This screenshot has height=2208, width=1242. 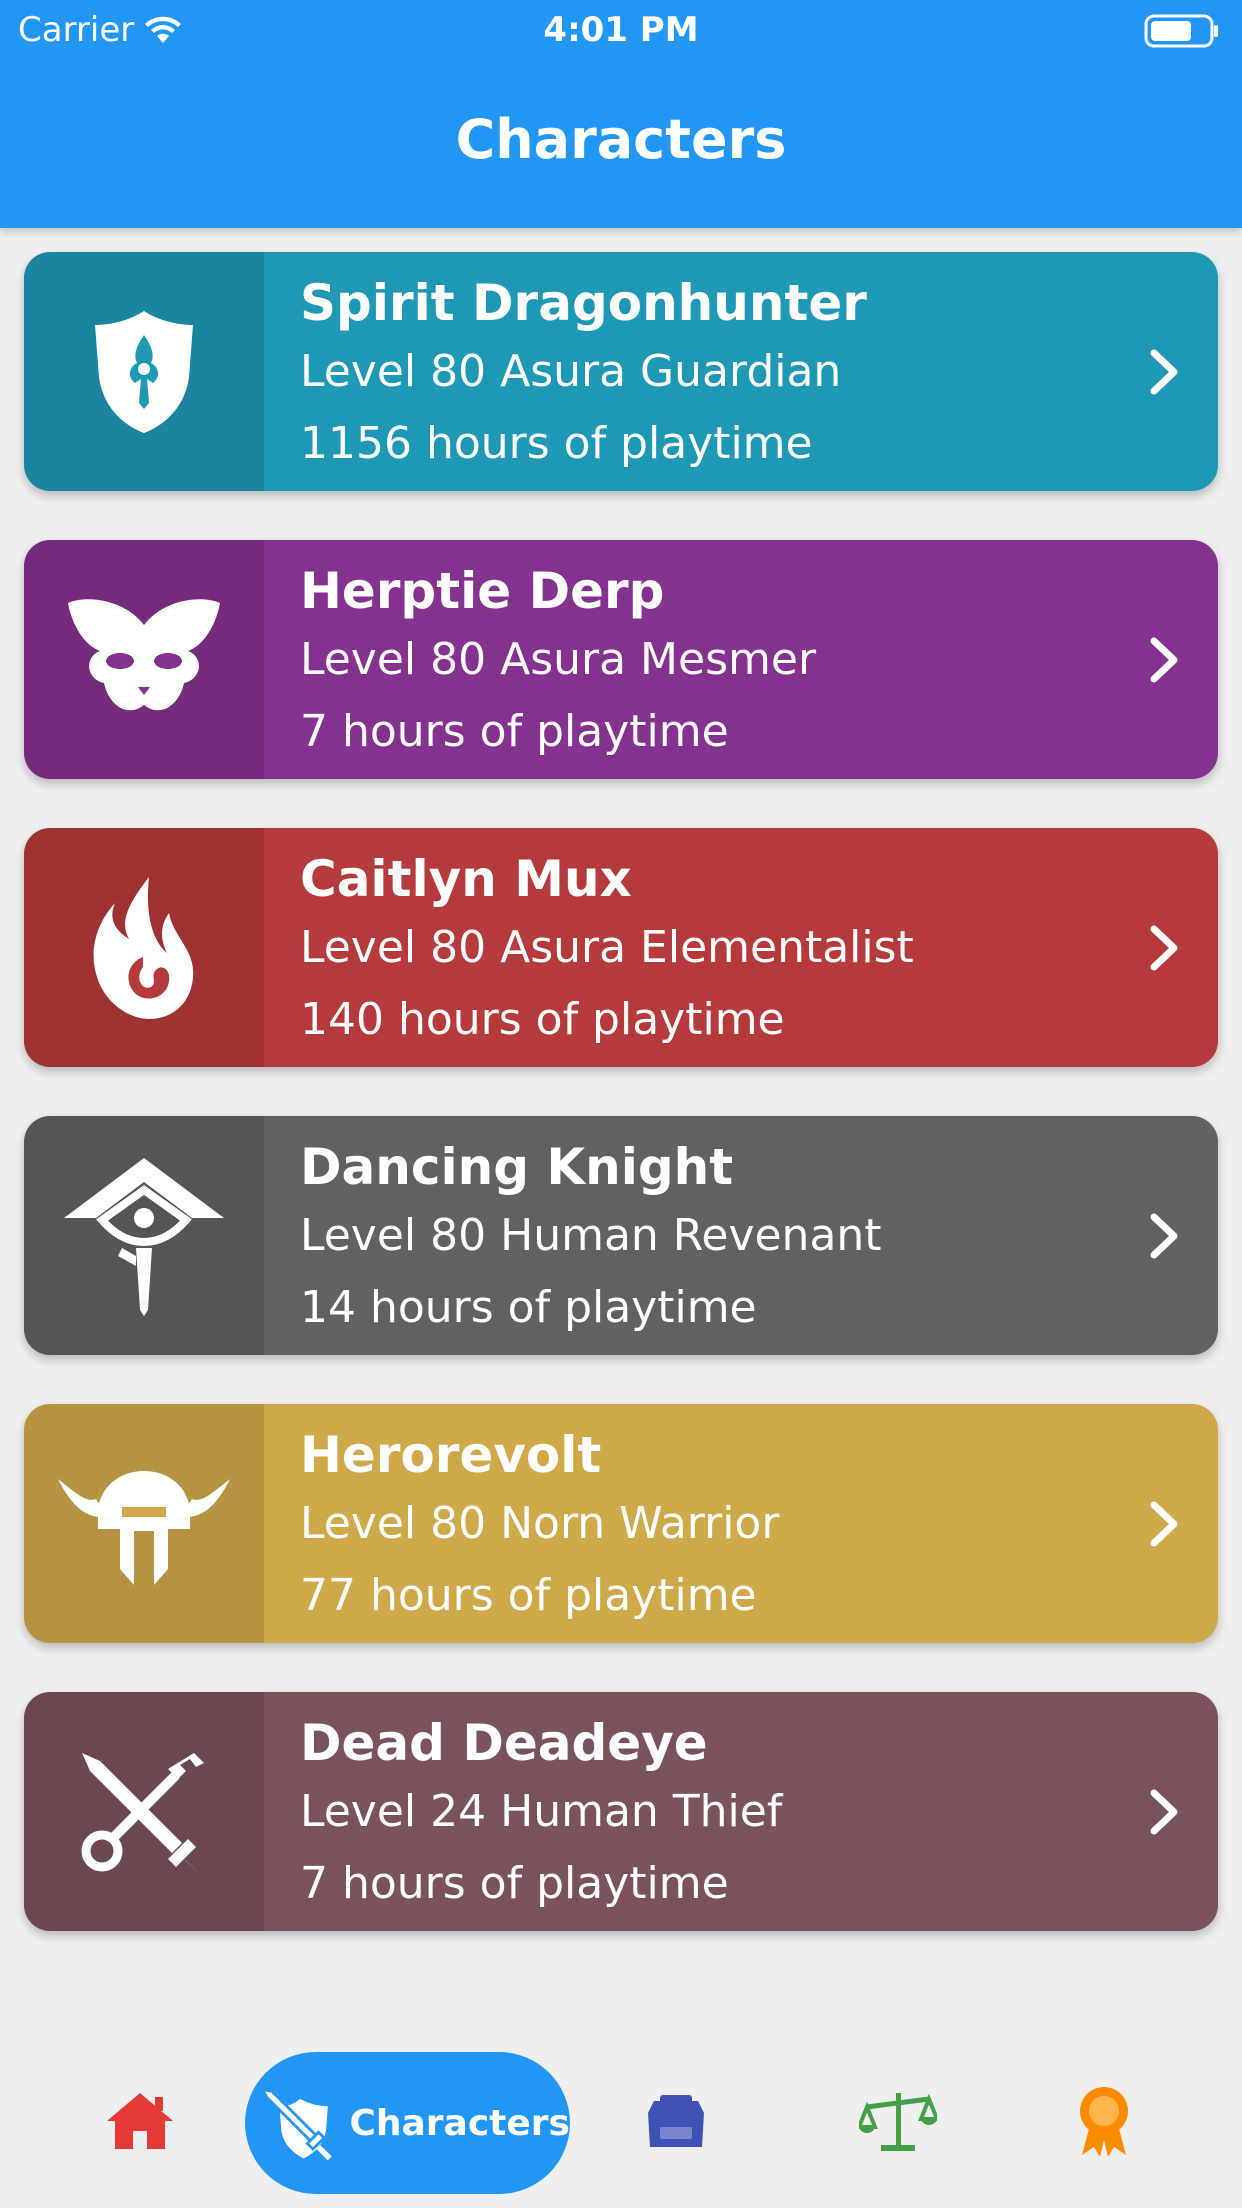 What do you see at coordinates (571, 371) in the screenshot?
I see `character-level: Level 80 Asura Guardian` at bounding box center [571, 371].